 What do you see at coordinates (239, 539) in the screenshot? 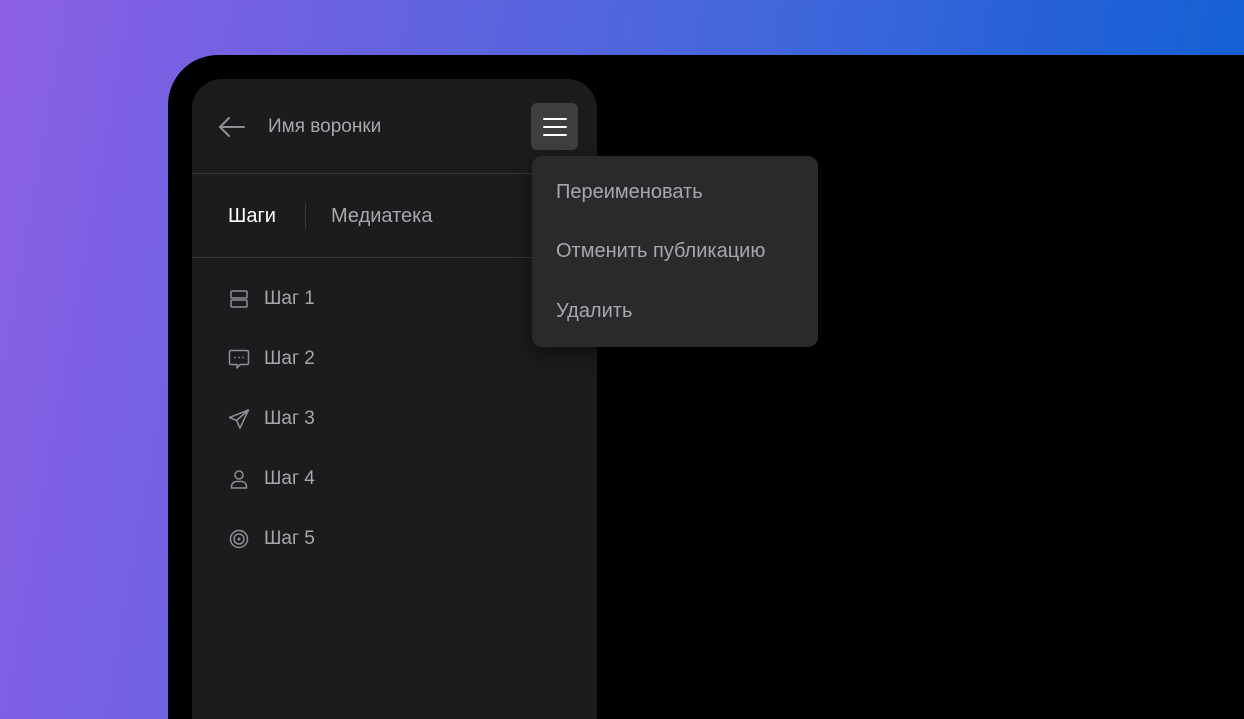
I see `target-icon` at bounding box center [239, 539].